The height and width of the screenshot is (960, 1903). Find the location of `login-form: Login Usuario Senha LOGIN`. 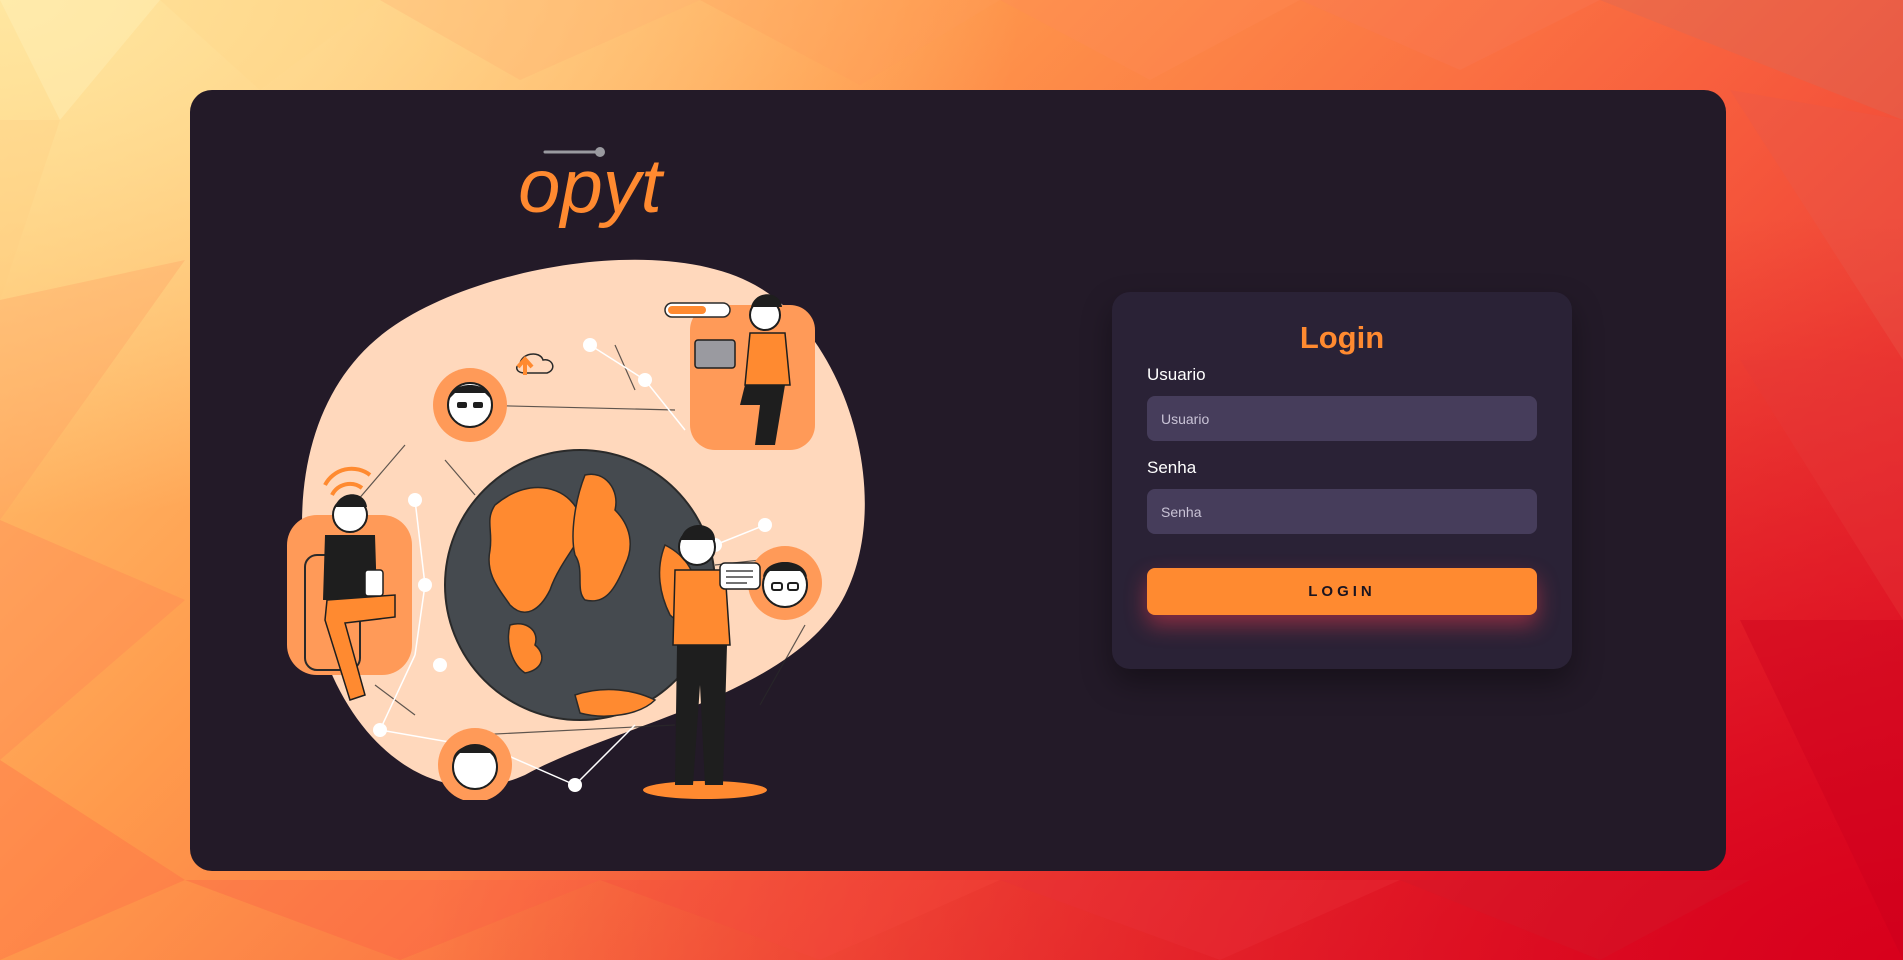

login-form: Login Usuario Senha LOGIN is located at coordinates (1342, 480).